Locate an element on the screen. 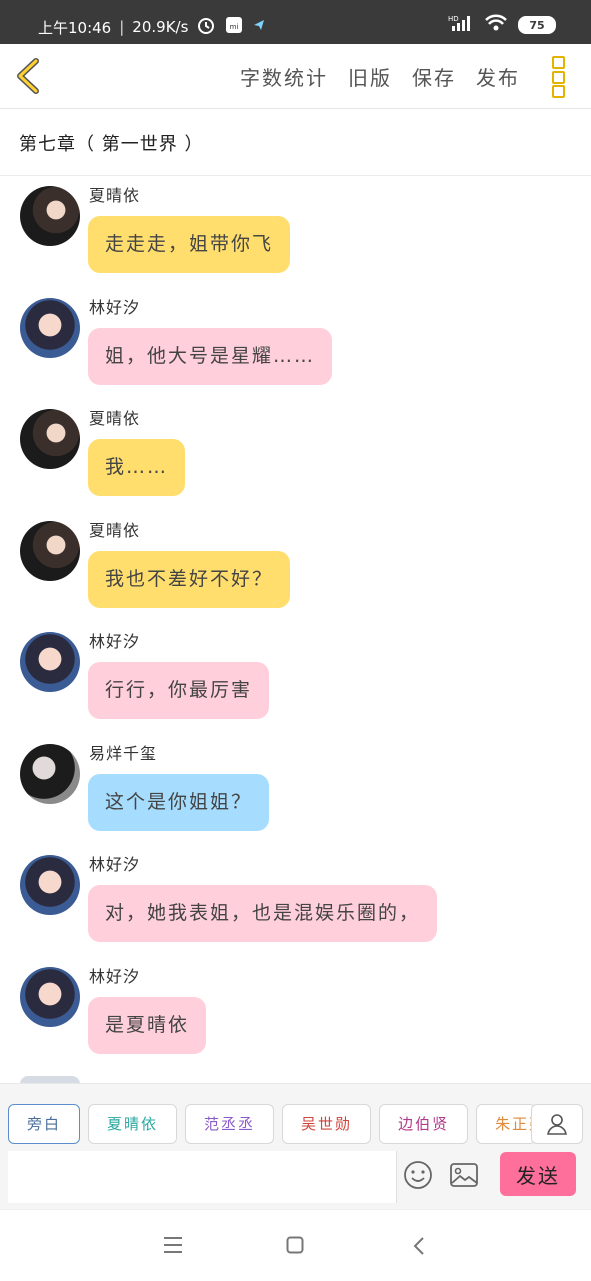 The image size is (591, 1281). compose-panel: 旁白 夏晴依 范丞丞 吴世勋 边伯贤 朱正廷 发送 is located at coordinates (295, 1146).